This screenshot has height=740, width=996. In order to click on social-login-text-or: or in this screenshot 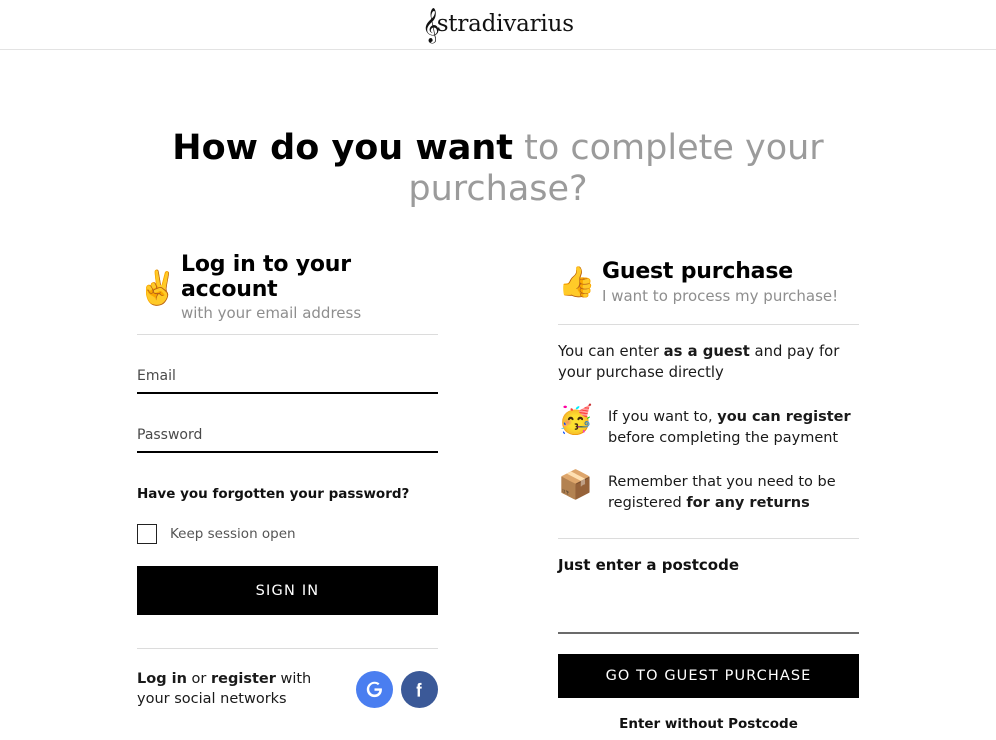, I will do `click(198, 679)`.